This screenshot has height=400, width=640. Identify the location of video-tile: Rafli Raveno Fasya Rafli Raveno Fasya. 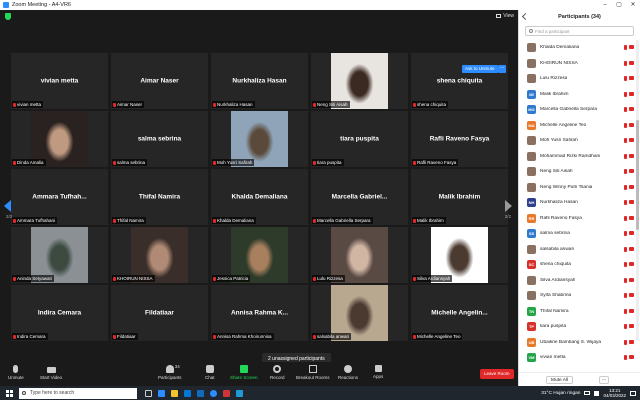
(459, 139).